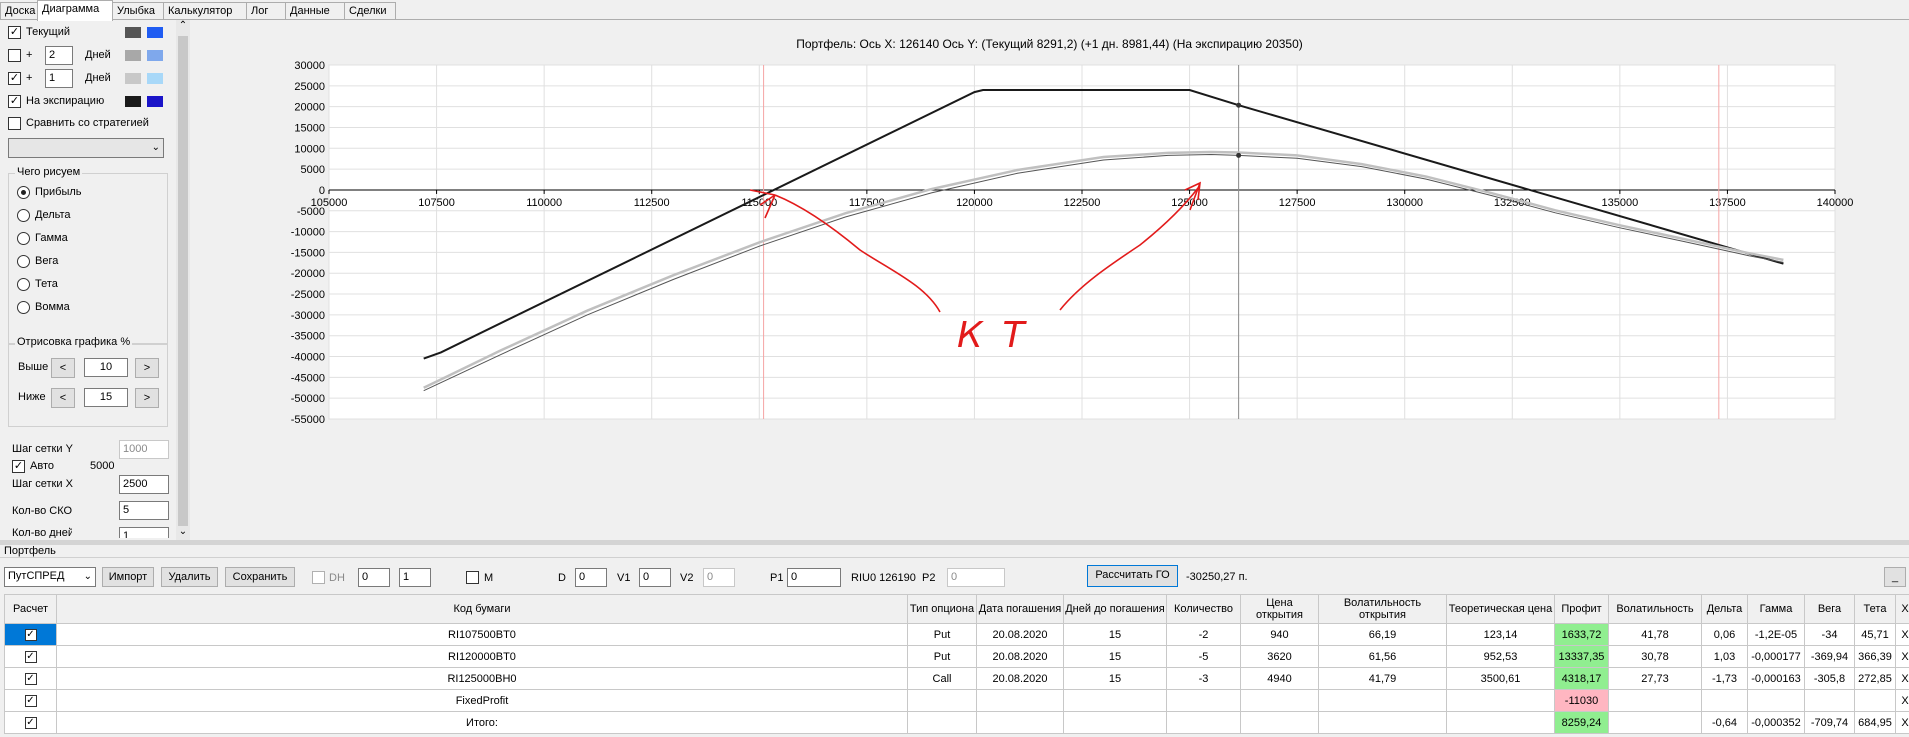  What do you see at coordinates (591, 577) in the screenshot?
I see `d-input: 0` at bounding box center [591, 577].